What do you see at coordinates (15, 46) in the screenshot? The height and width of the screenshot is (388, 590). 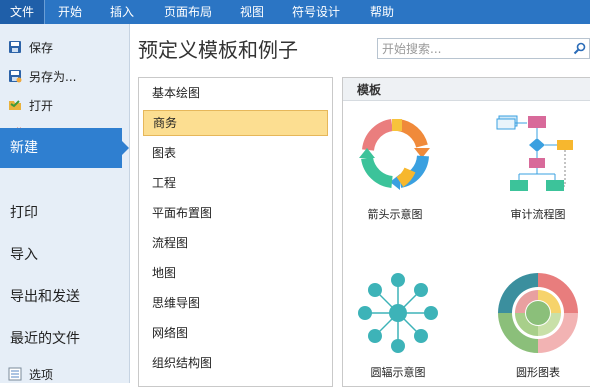 I see `save-icon` at bounding box center [15, 46].